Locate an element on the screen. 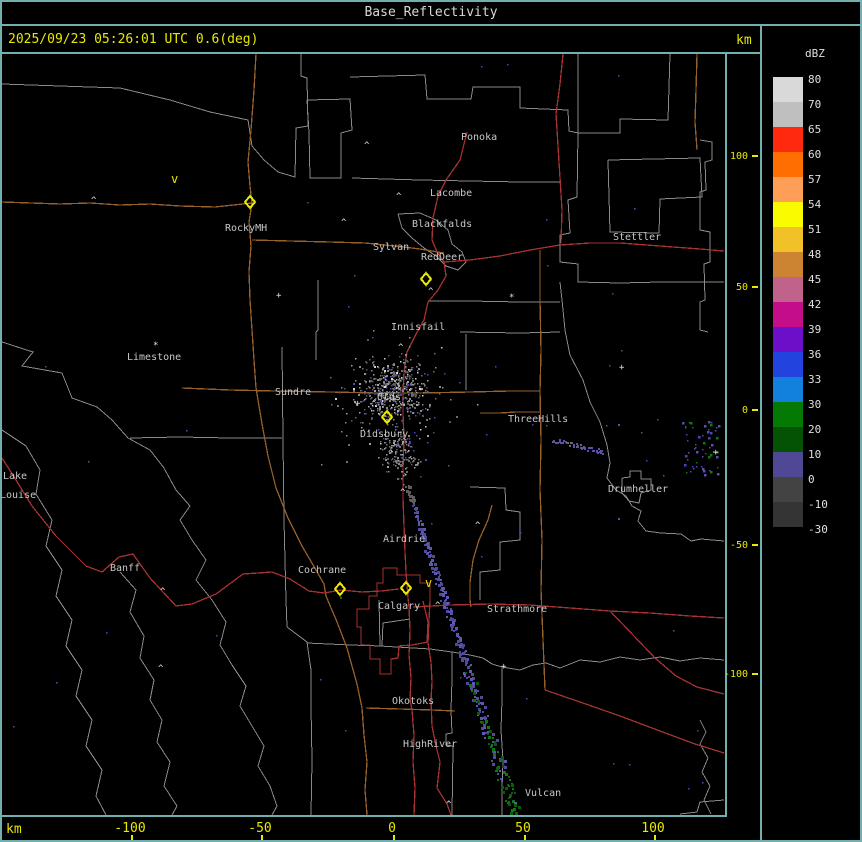 The height and width of the screenshot is (842, 862). right-axis-tick-label: -50 is located at coordinates (738, 545).